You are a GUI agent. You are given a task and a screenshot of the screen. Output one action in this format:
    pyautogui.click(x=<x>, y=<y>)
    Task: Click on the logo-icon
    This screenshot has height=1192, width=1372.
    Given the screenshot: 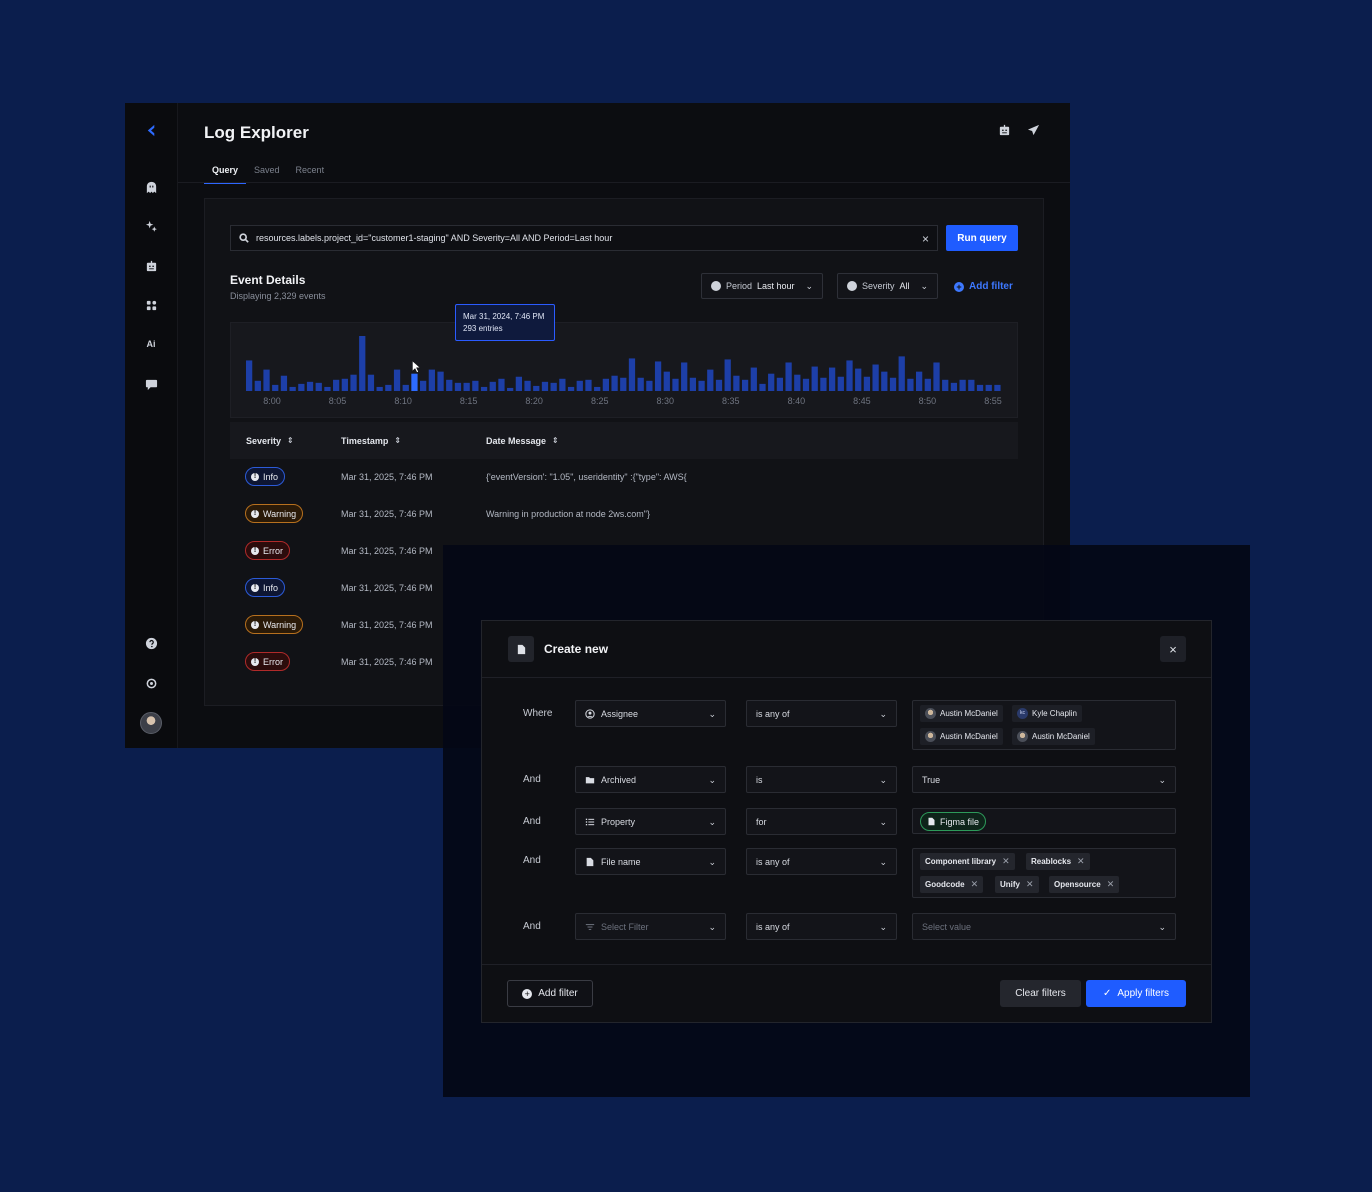 What is the action you would take?
    pyautogui.click(x=151, y=130)
    